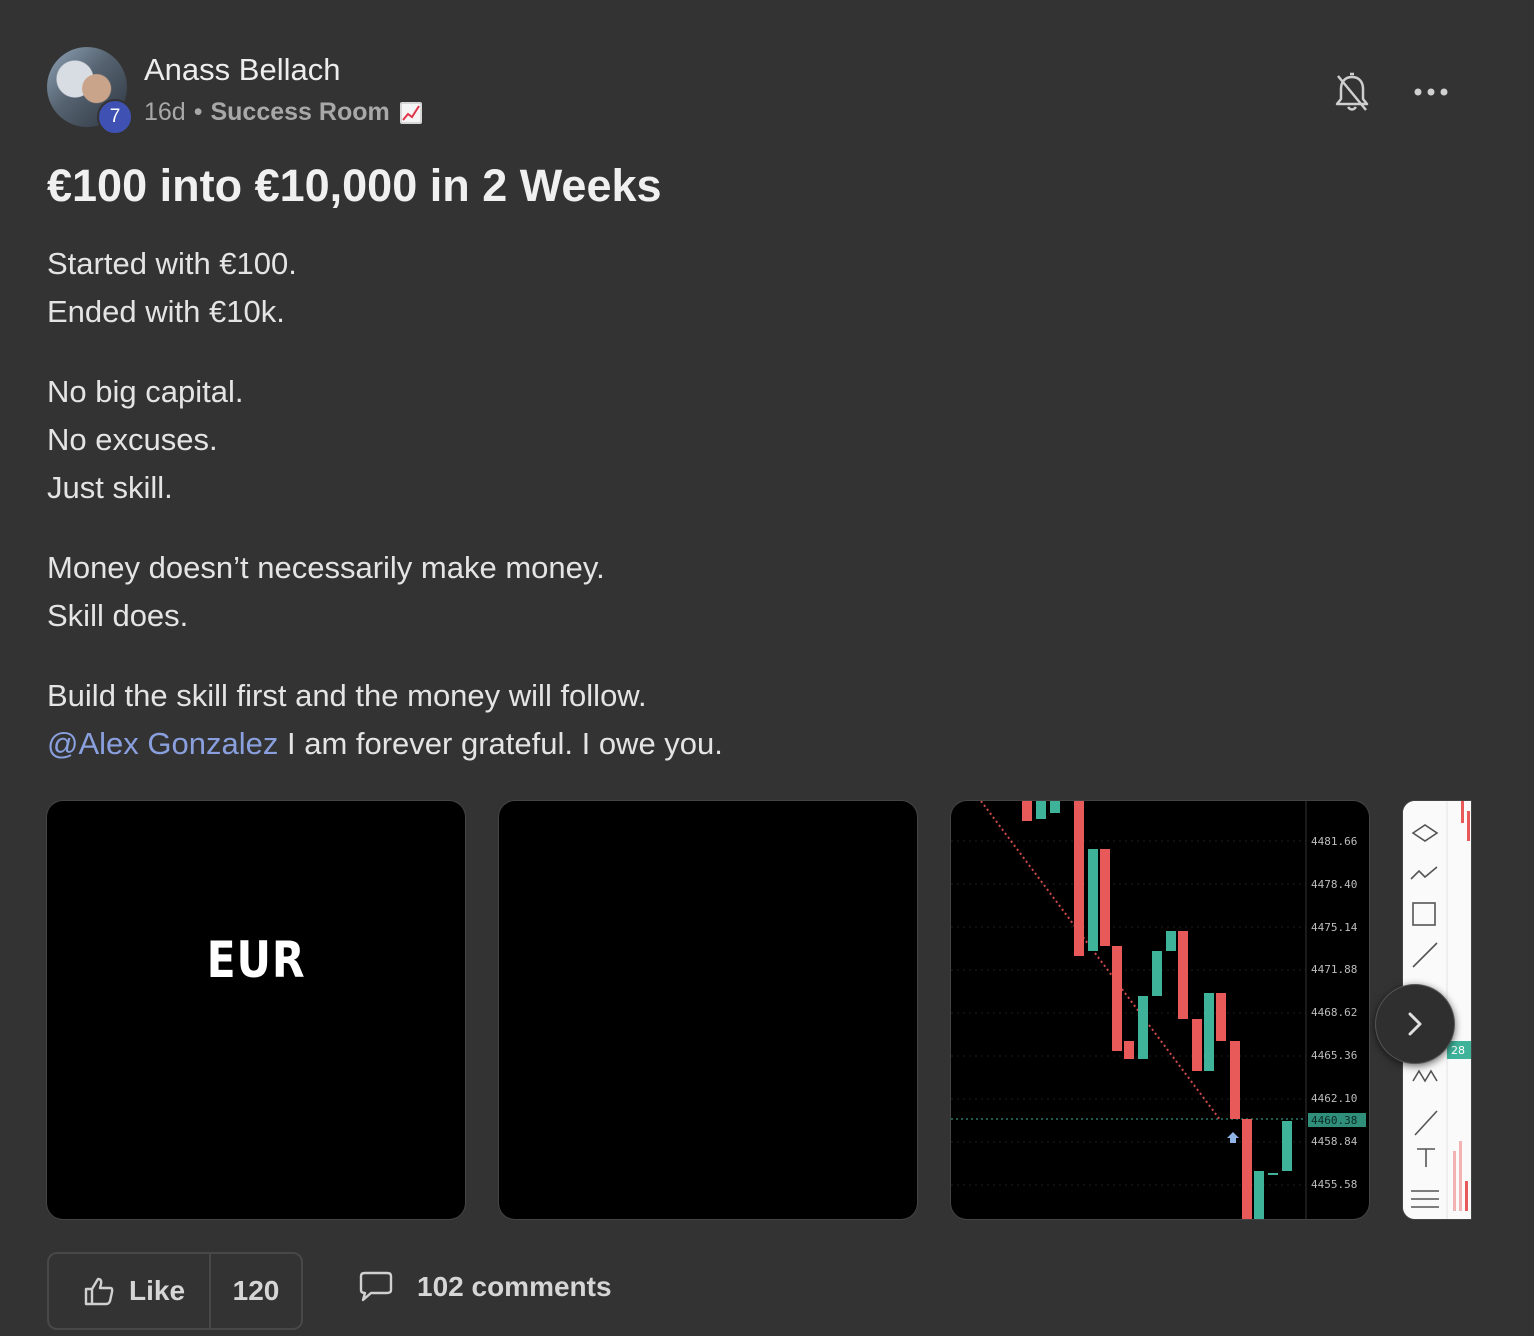  What do you see at coordinates (376, 1286) in the screenshot?
I see `comment-icon` at bounding box center [376, 1286].